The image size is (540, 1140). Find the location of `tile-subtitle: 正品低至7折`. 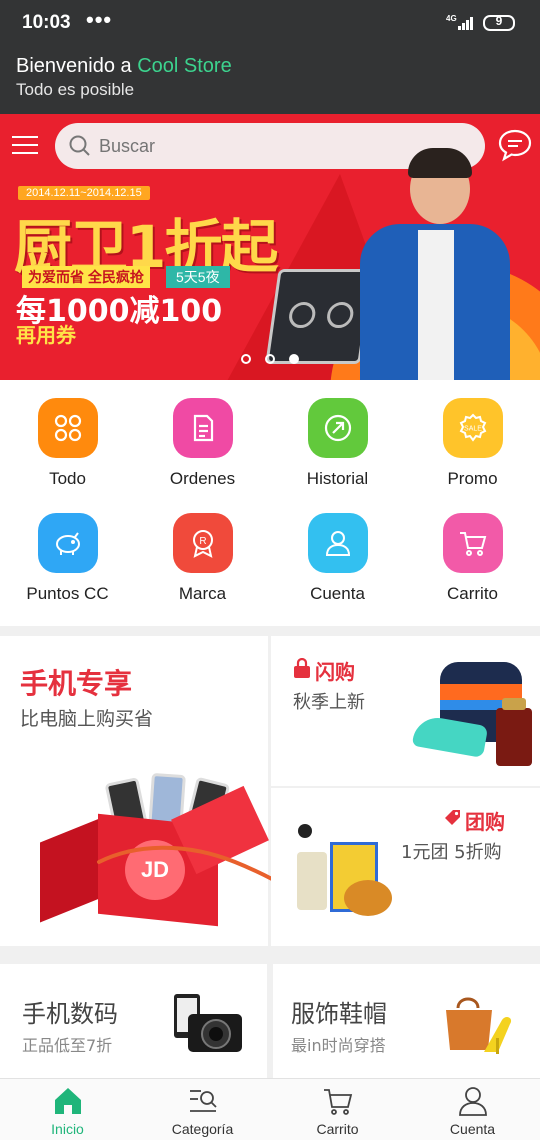

tile-subtitle: 正品低至7折 is located at coordinates (67, 1045).